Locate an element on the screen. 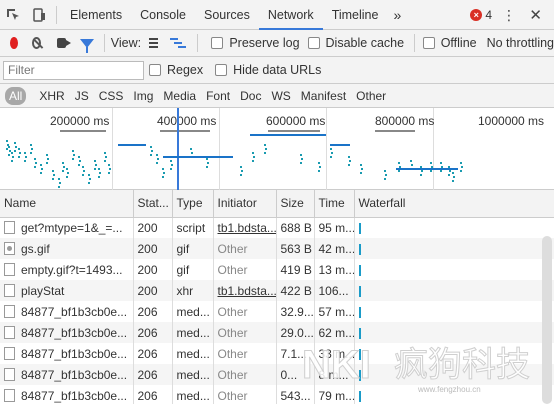 This screenshot has width=554, height=404. overview-request-bar is located at coordinates (288, 135).